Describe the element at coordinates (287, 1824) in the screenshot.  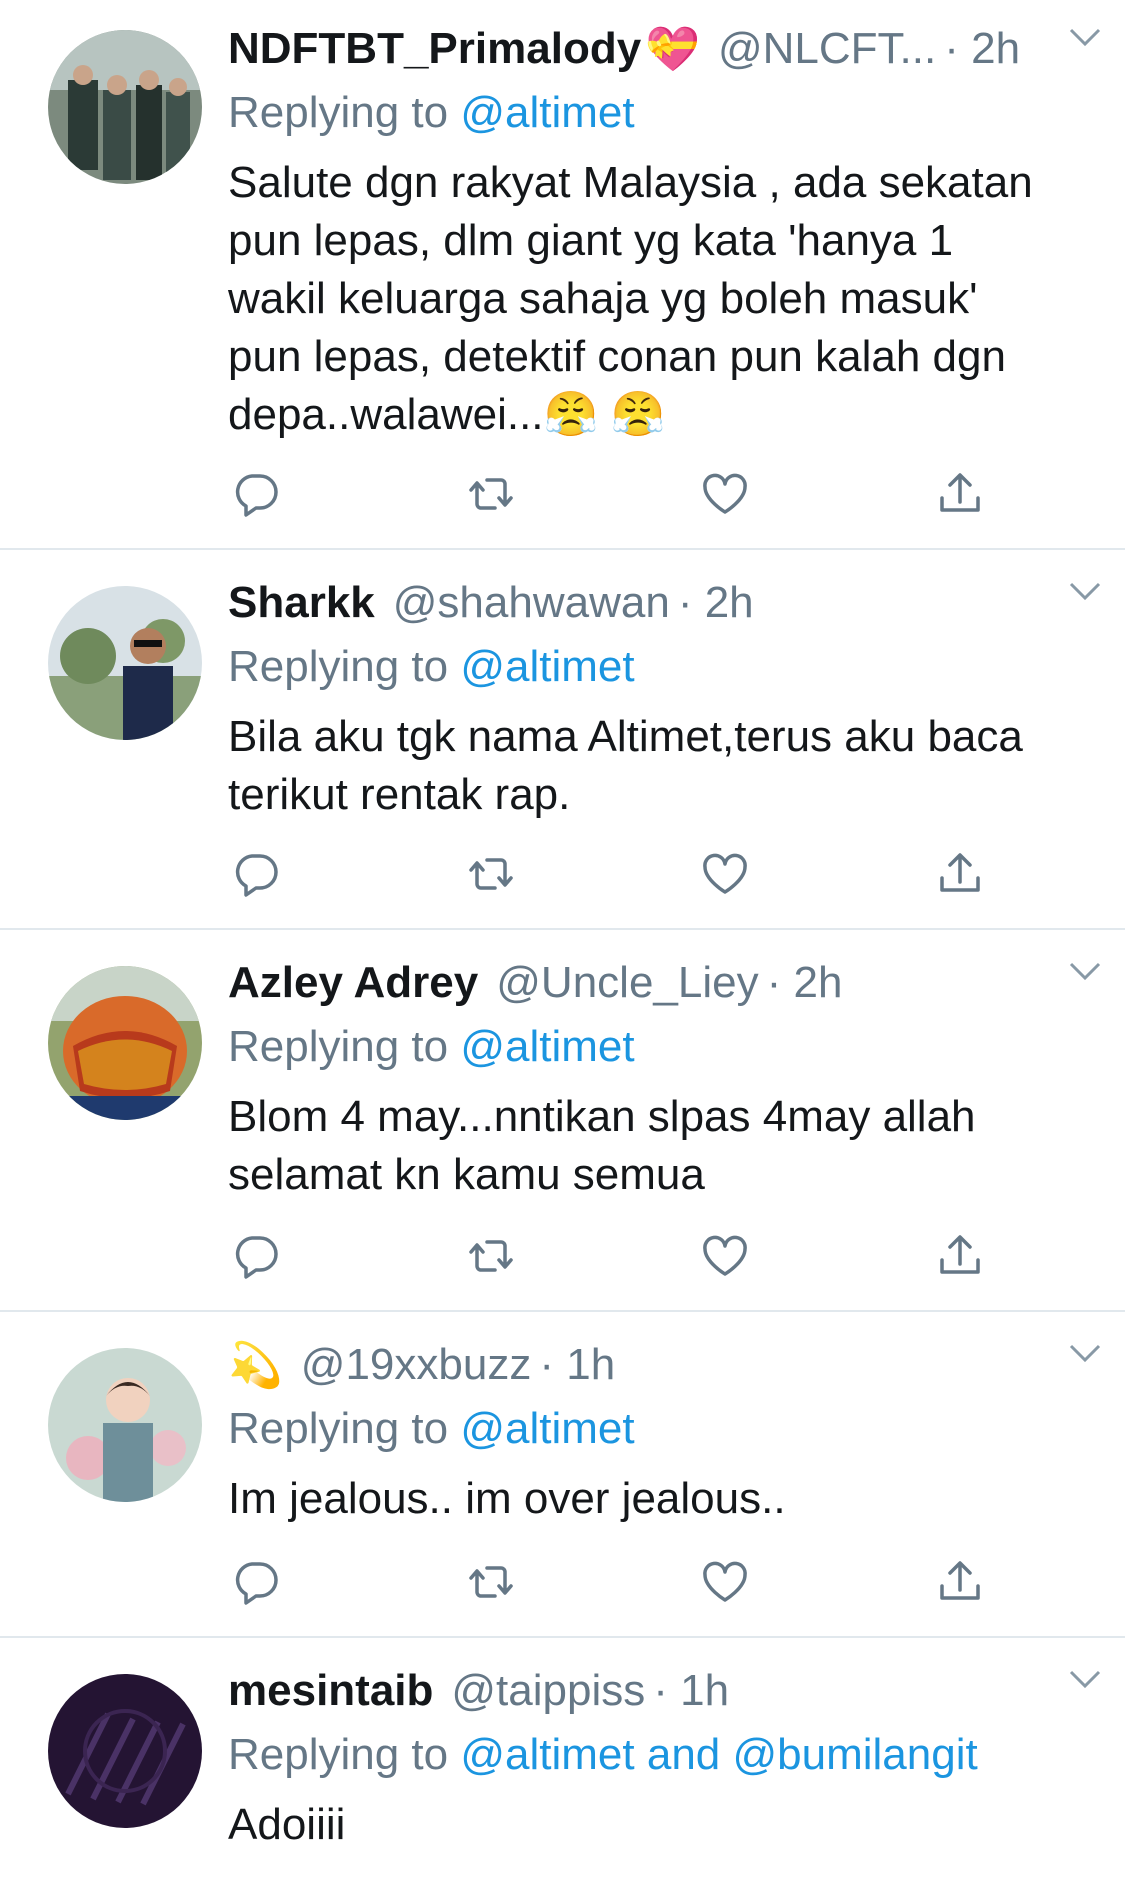
I see `tweet-text: Adoiiii` at that location.